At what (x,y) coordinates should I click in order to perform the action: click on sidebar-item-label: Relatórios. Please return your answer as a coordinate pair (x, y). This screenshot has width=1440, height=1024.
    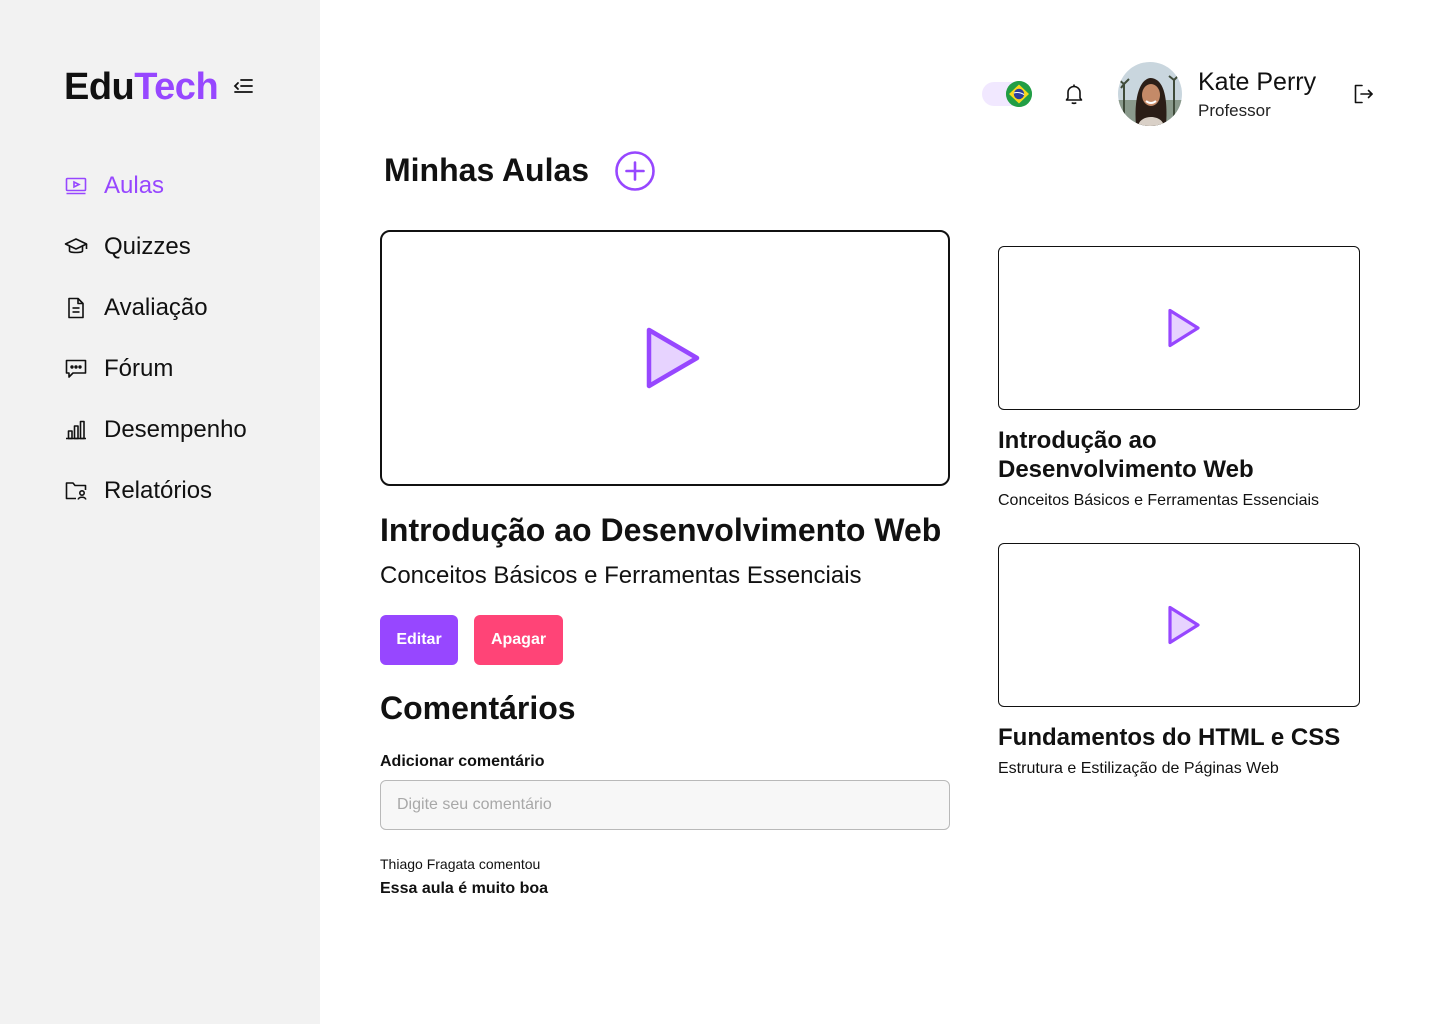
    Looking at the image, I should click on (158, 490).